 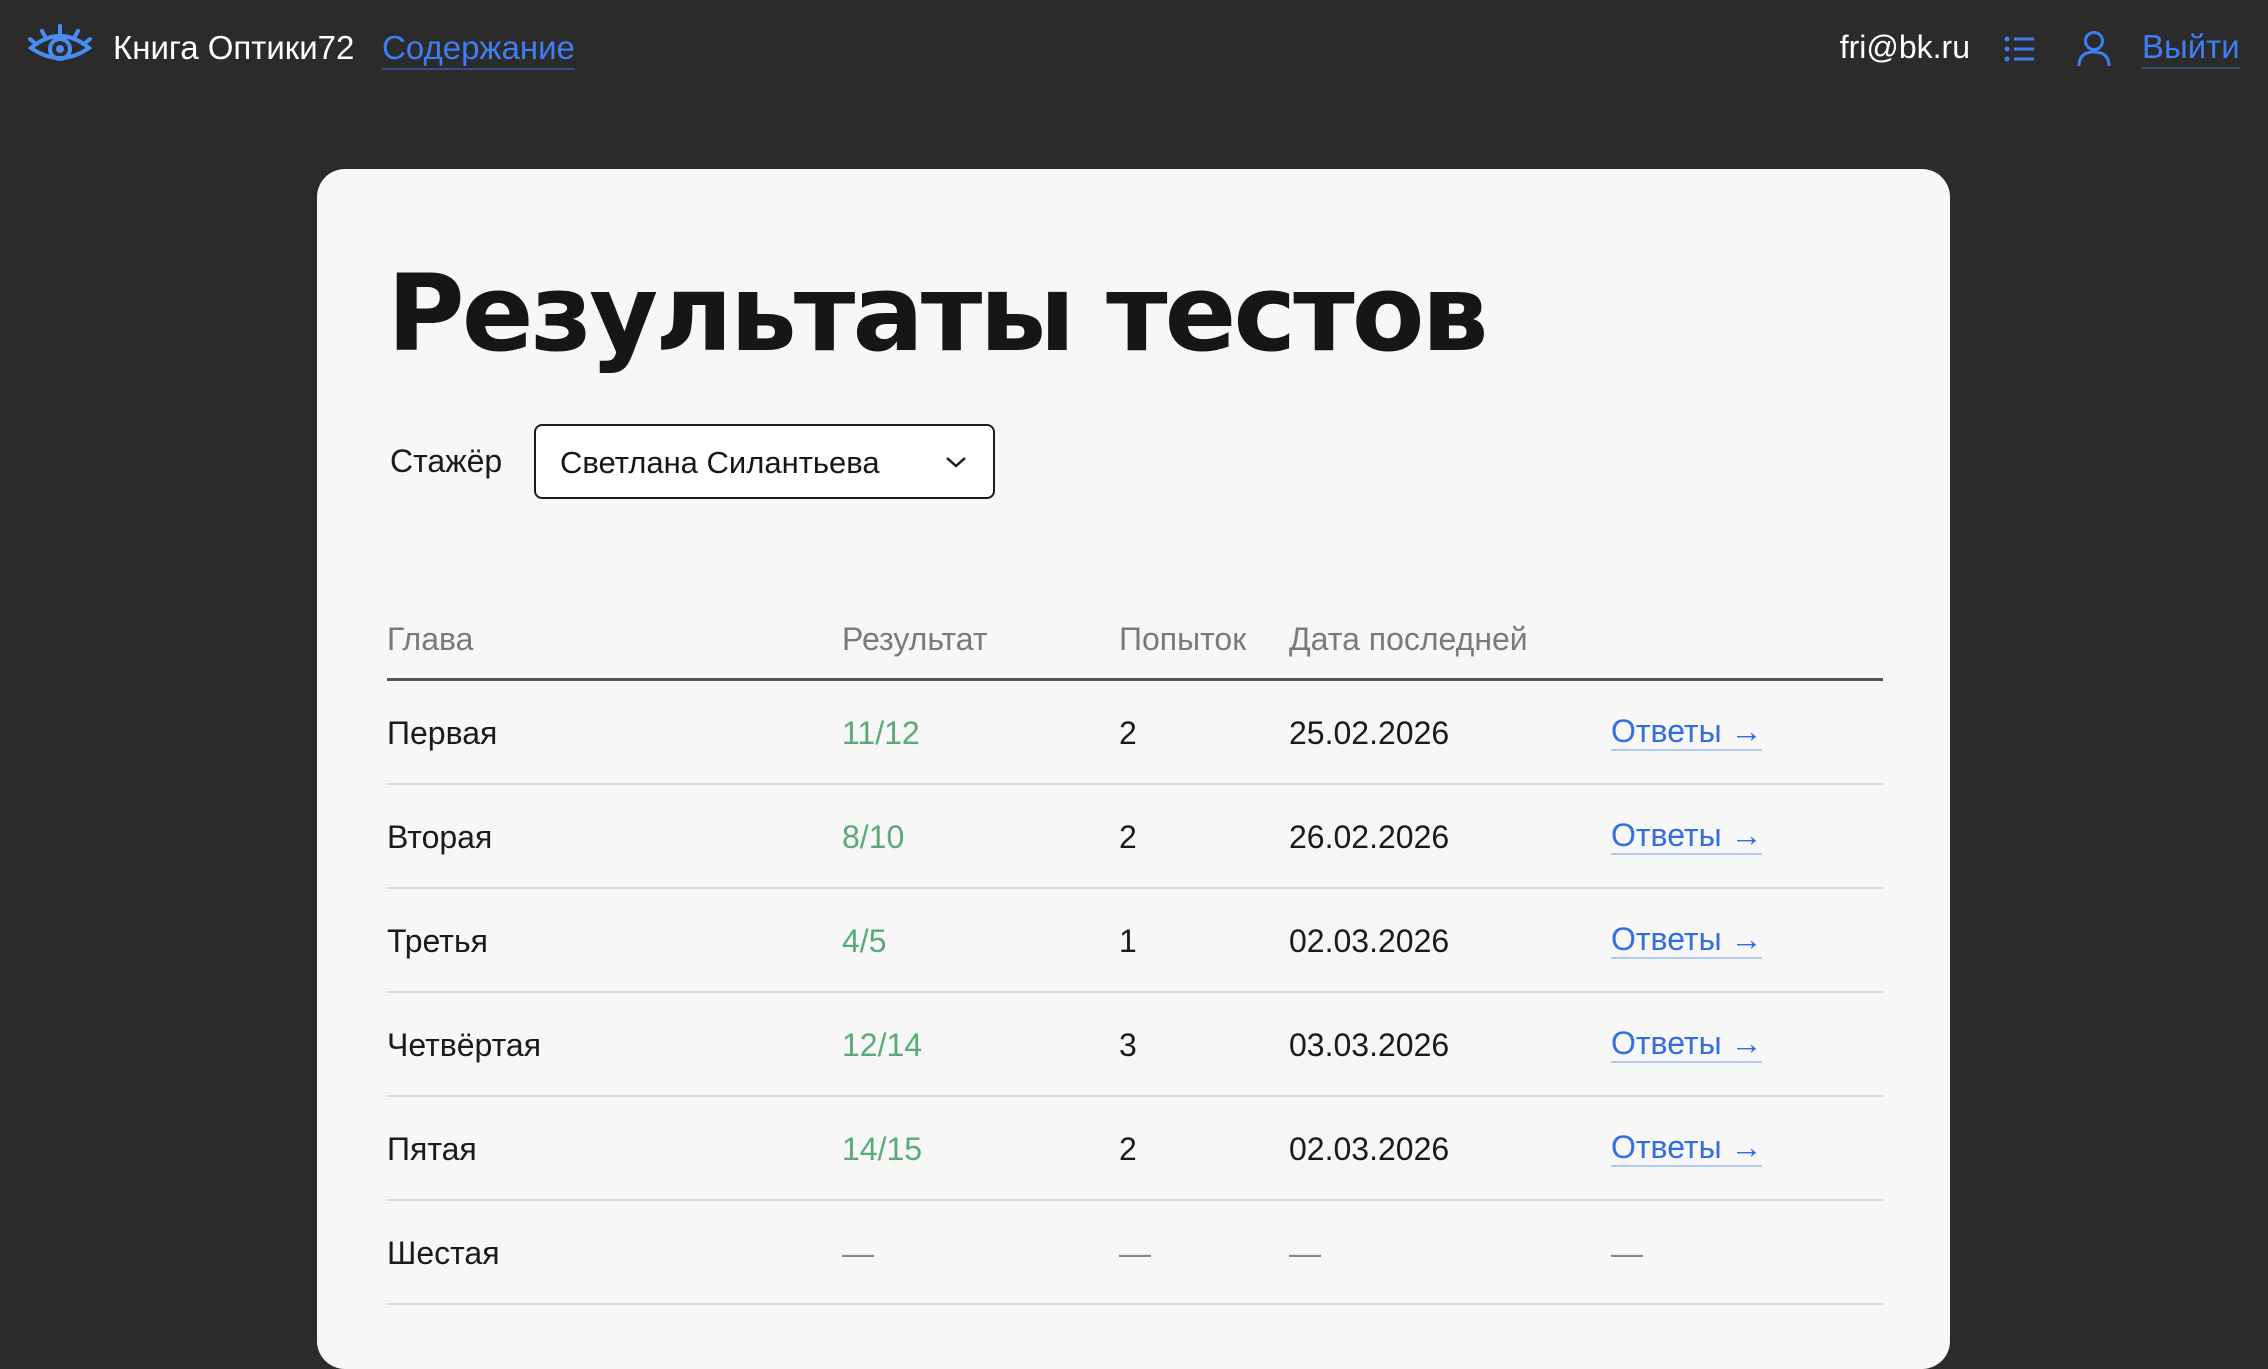 What do you see at coordinates (1128, 1045) in the screenshot?
I see `attempts-cell: 3` at bounding box center [1128, 1045].